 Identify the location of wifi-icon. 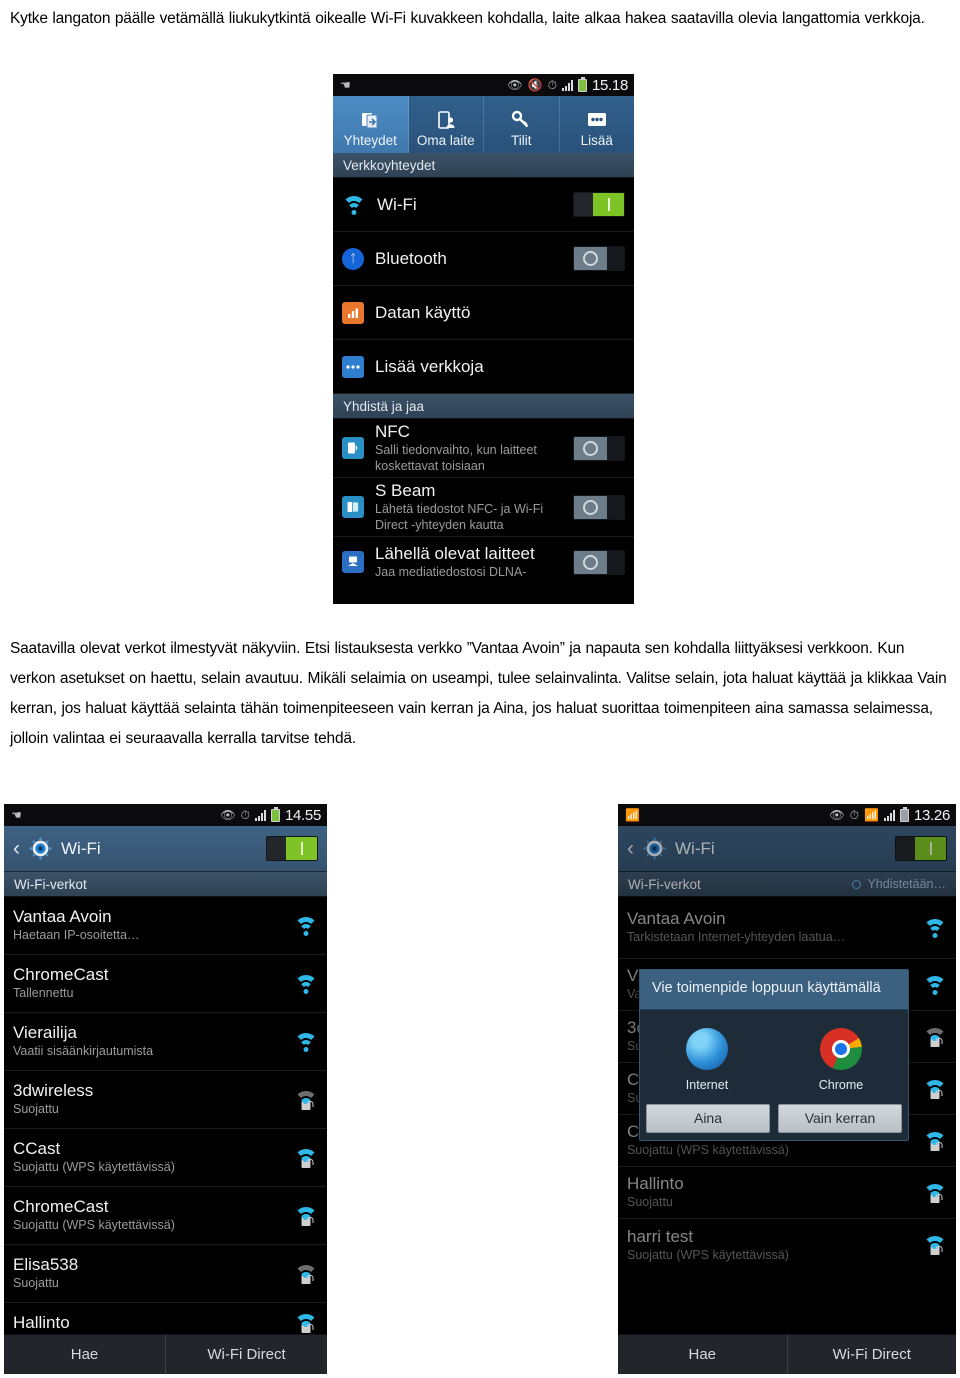
(354, 205).